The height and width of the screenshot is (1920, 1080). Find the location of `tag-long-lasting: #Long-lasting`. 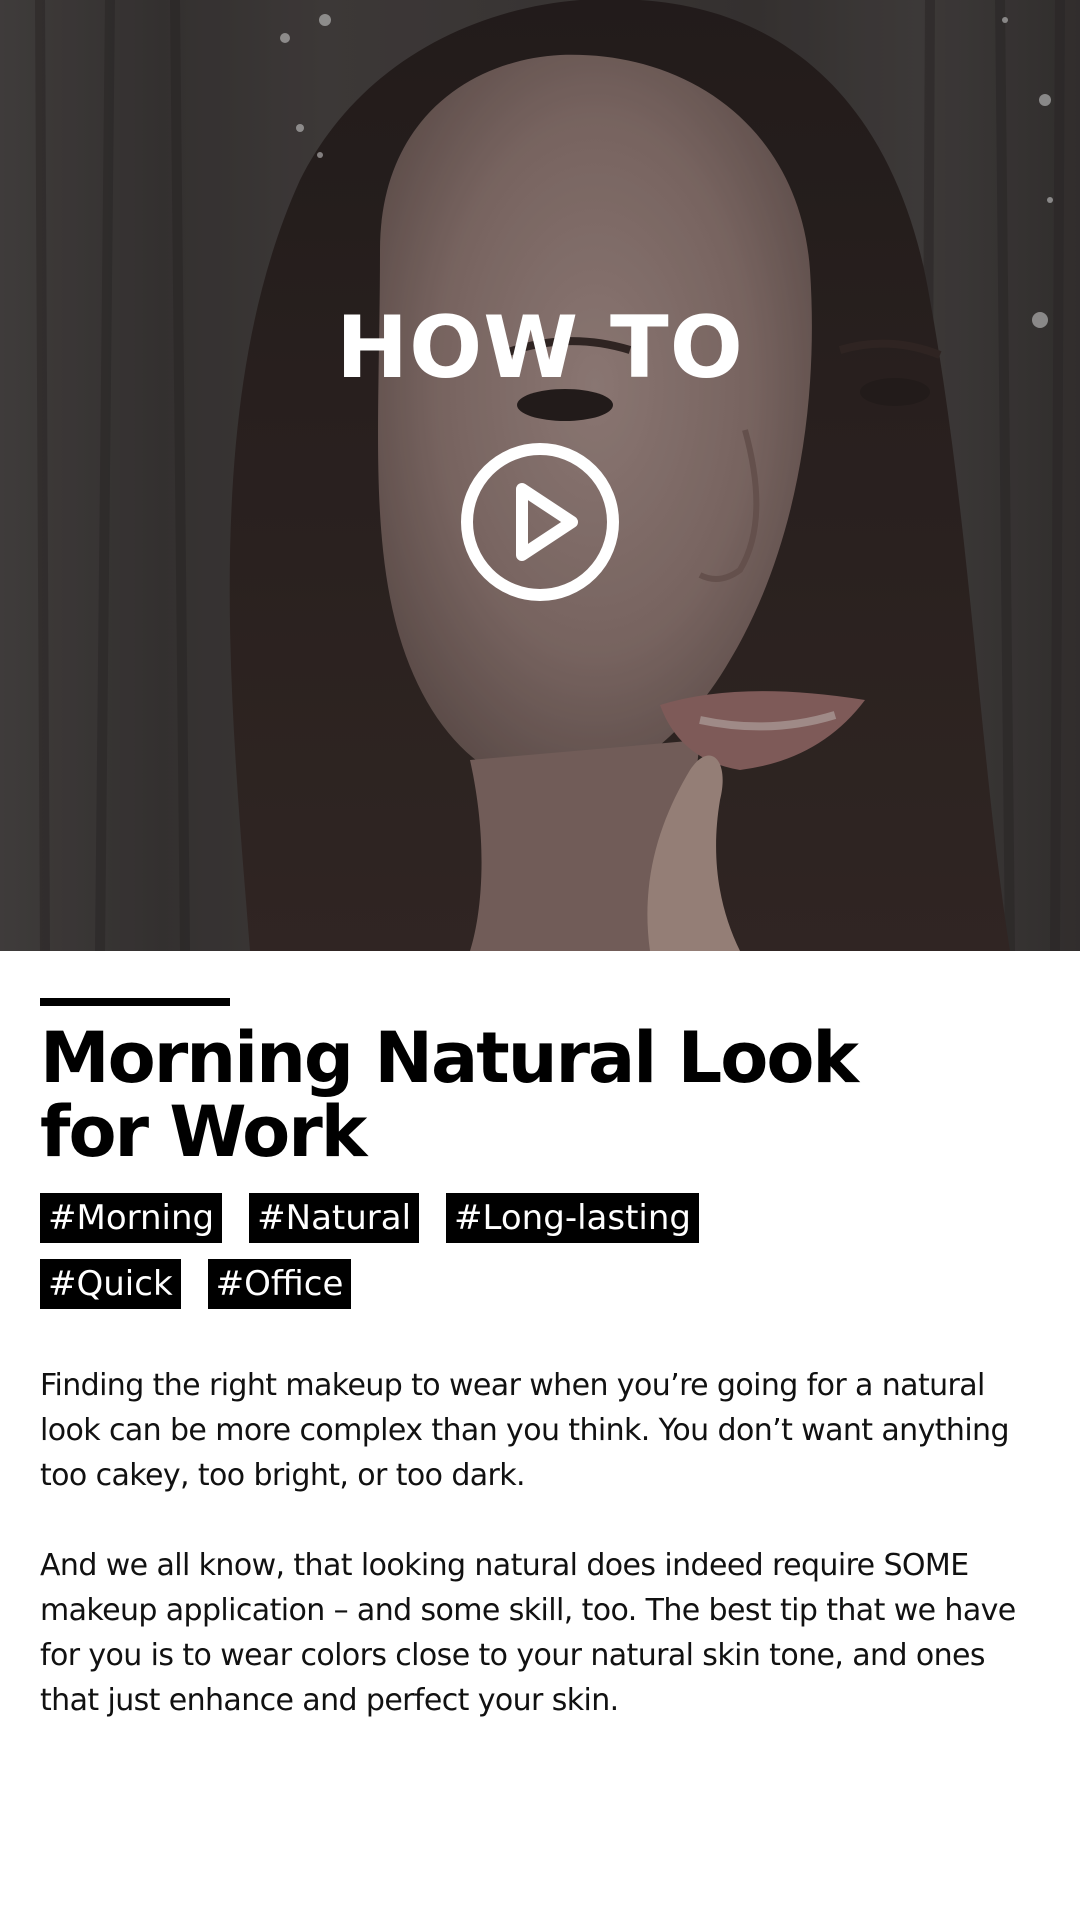

tag-long-lasting: #Long-lasting is located at coordinates (572, 1218).